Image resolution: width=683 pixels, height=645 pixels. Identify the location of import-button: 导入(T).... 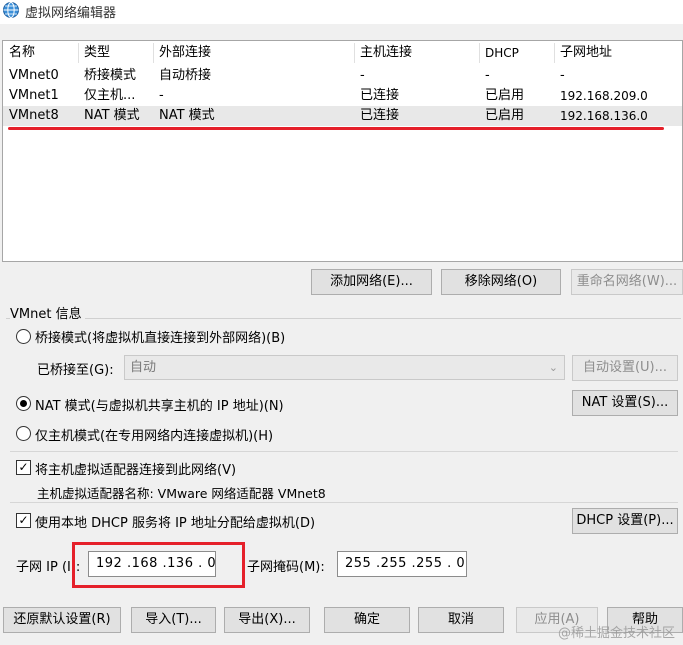
(173, 620).